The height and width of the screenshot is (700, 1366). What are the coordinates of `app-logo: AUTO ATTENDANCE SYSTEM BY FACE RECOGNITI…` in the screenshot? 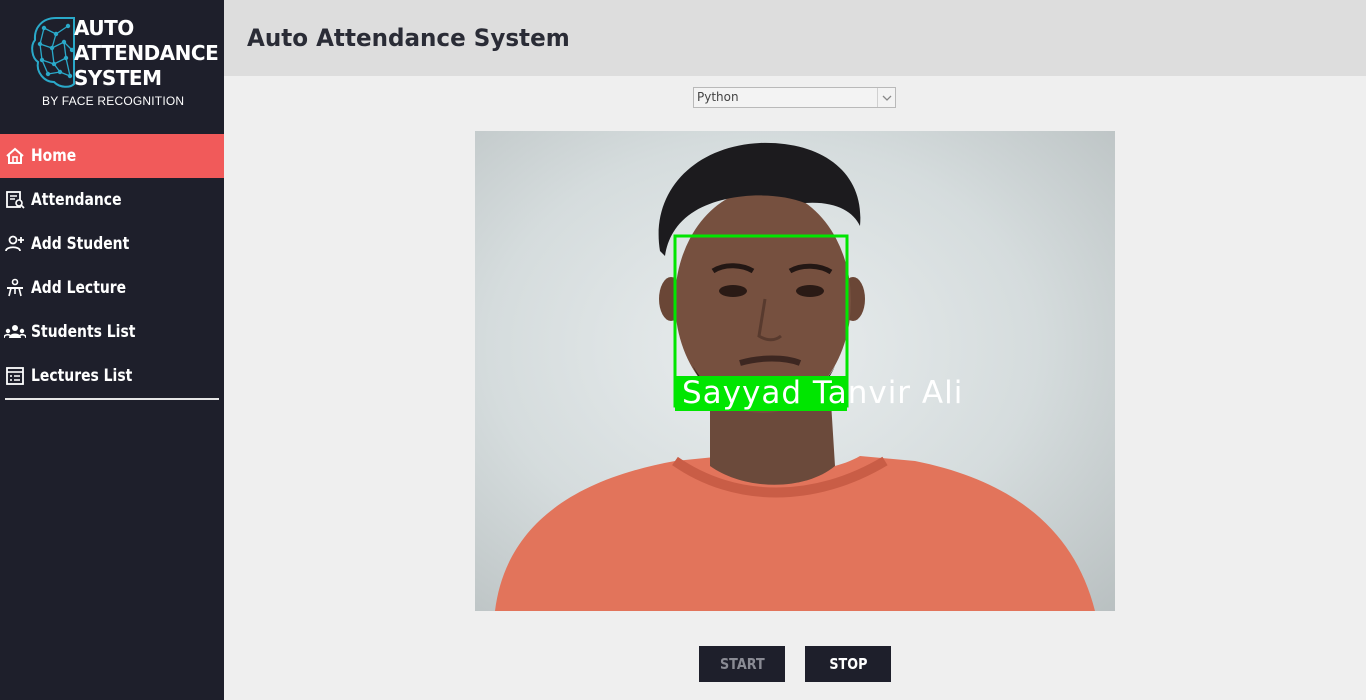 It's located at (124, 64).